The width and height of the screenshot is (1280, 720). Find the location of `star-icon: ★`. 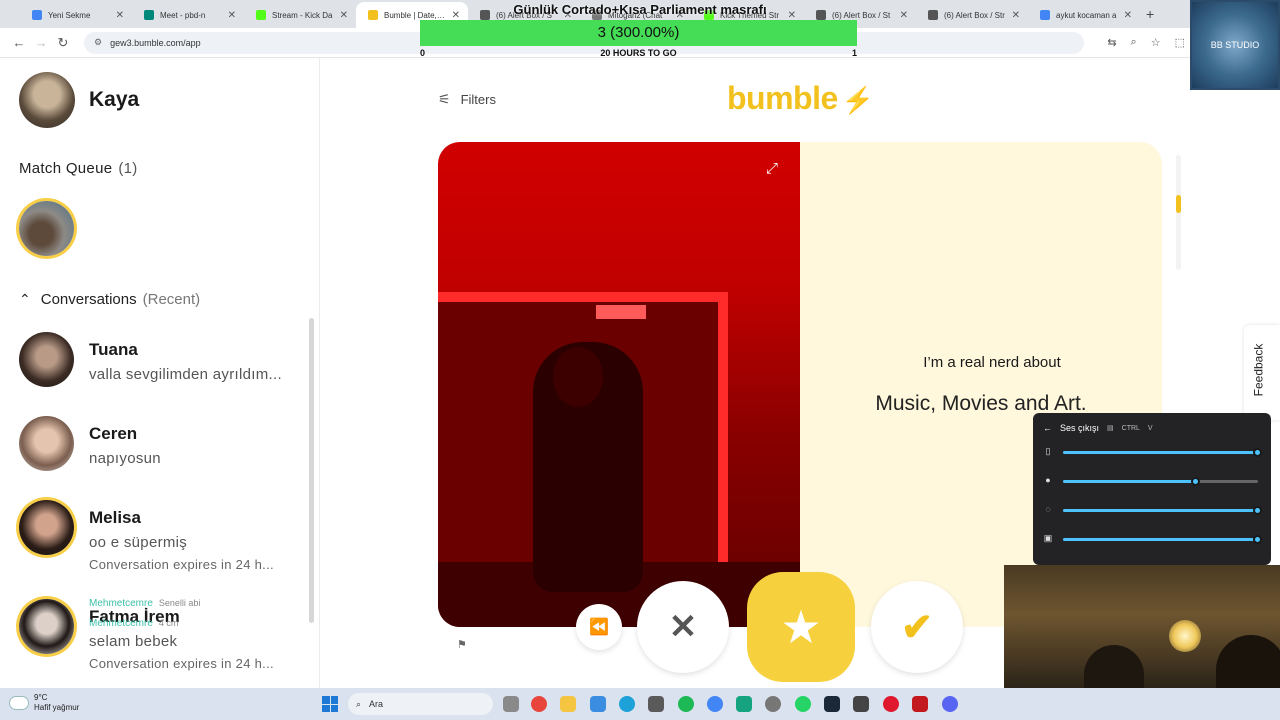

star-icon: ★ is located at coordinates (801, 627).